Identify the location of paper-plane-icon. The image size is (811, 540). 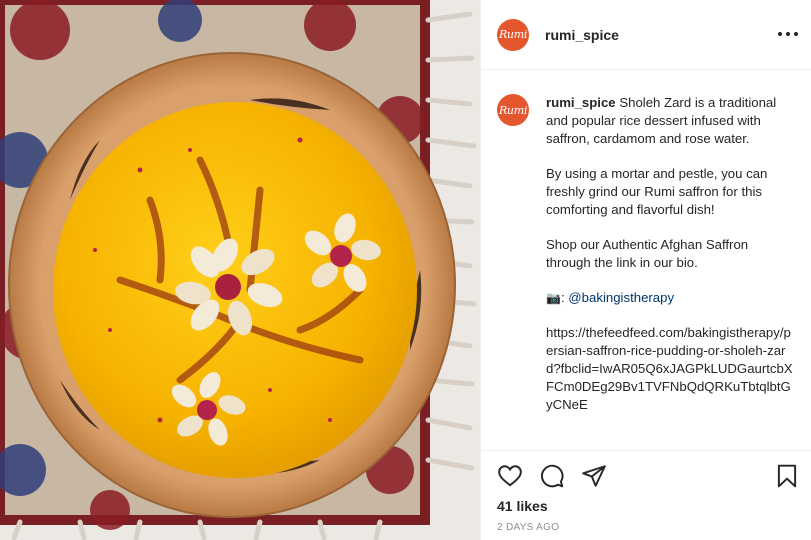
(594, 476).